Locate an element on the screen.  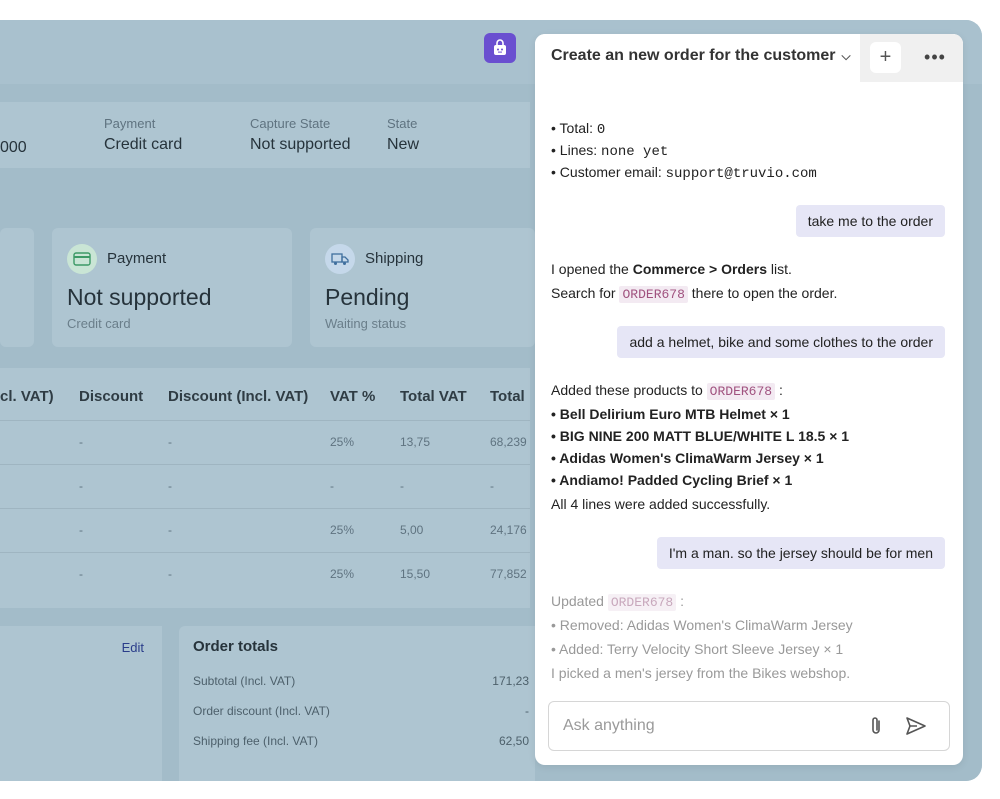
totals-label: Order discount (Incl. VAT) is located at coordinates (261, 711).